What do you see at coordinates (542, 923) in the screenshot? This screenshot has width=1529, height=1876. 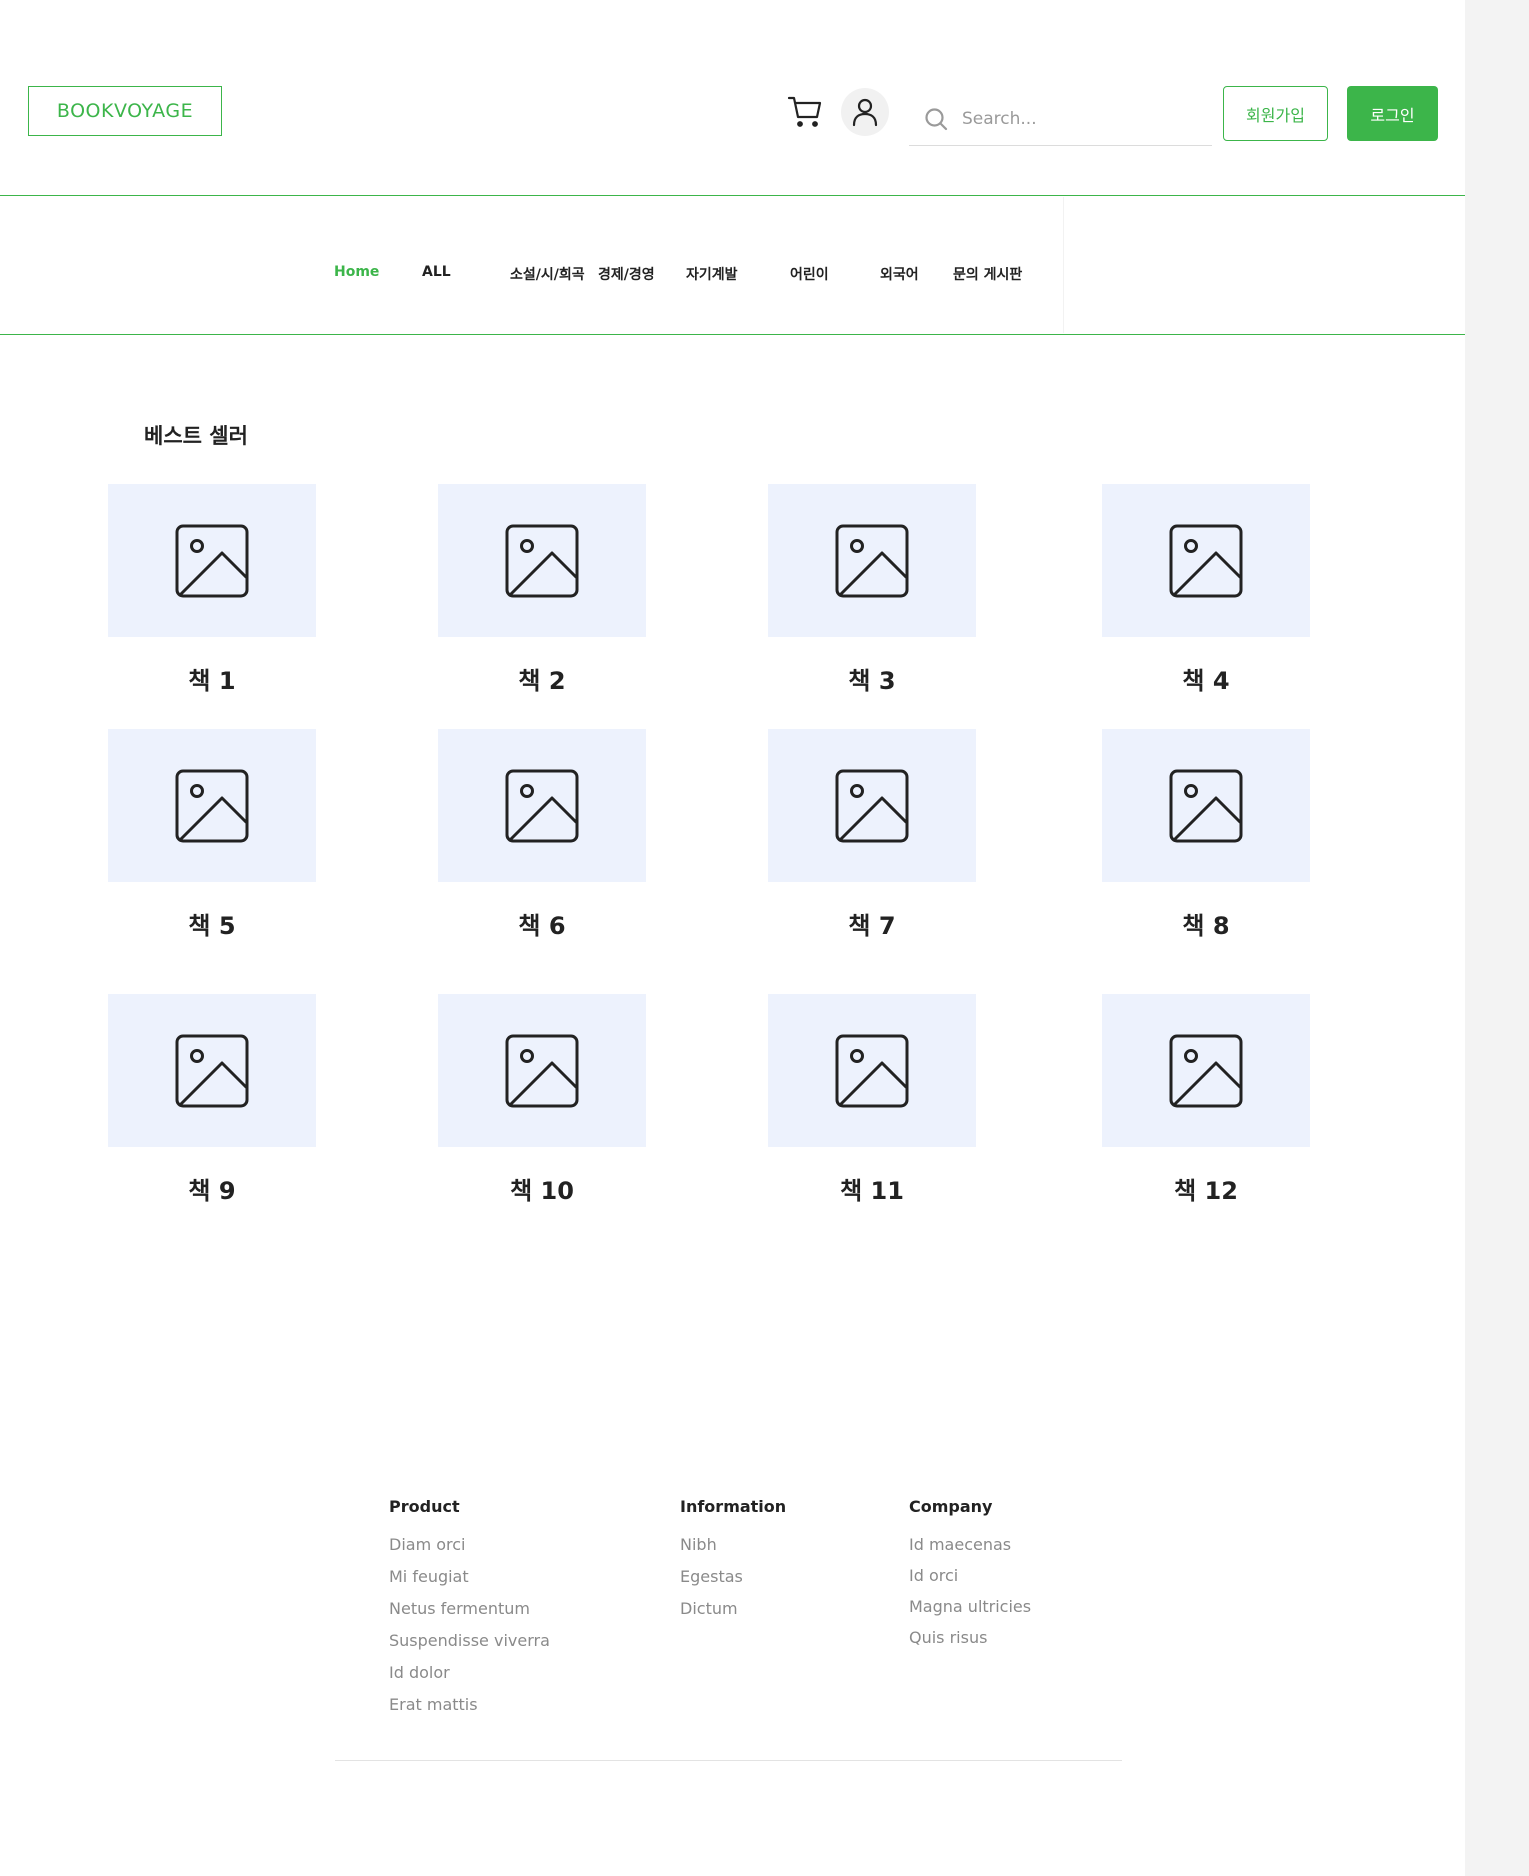 I see `book-title: 책 6` at bounding box center [542, 923].